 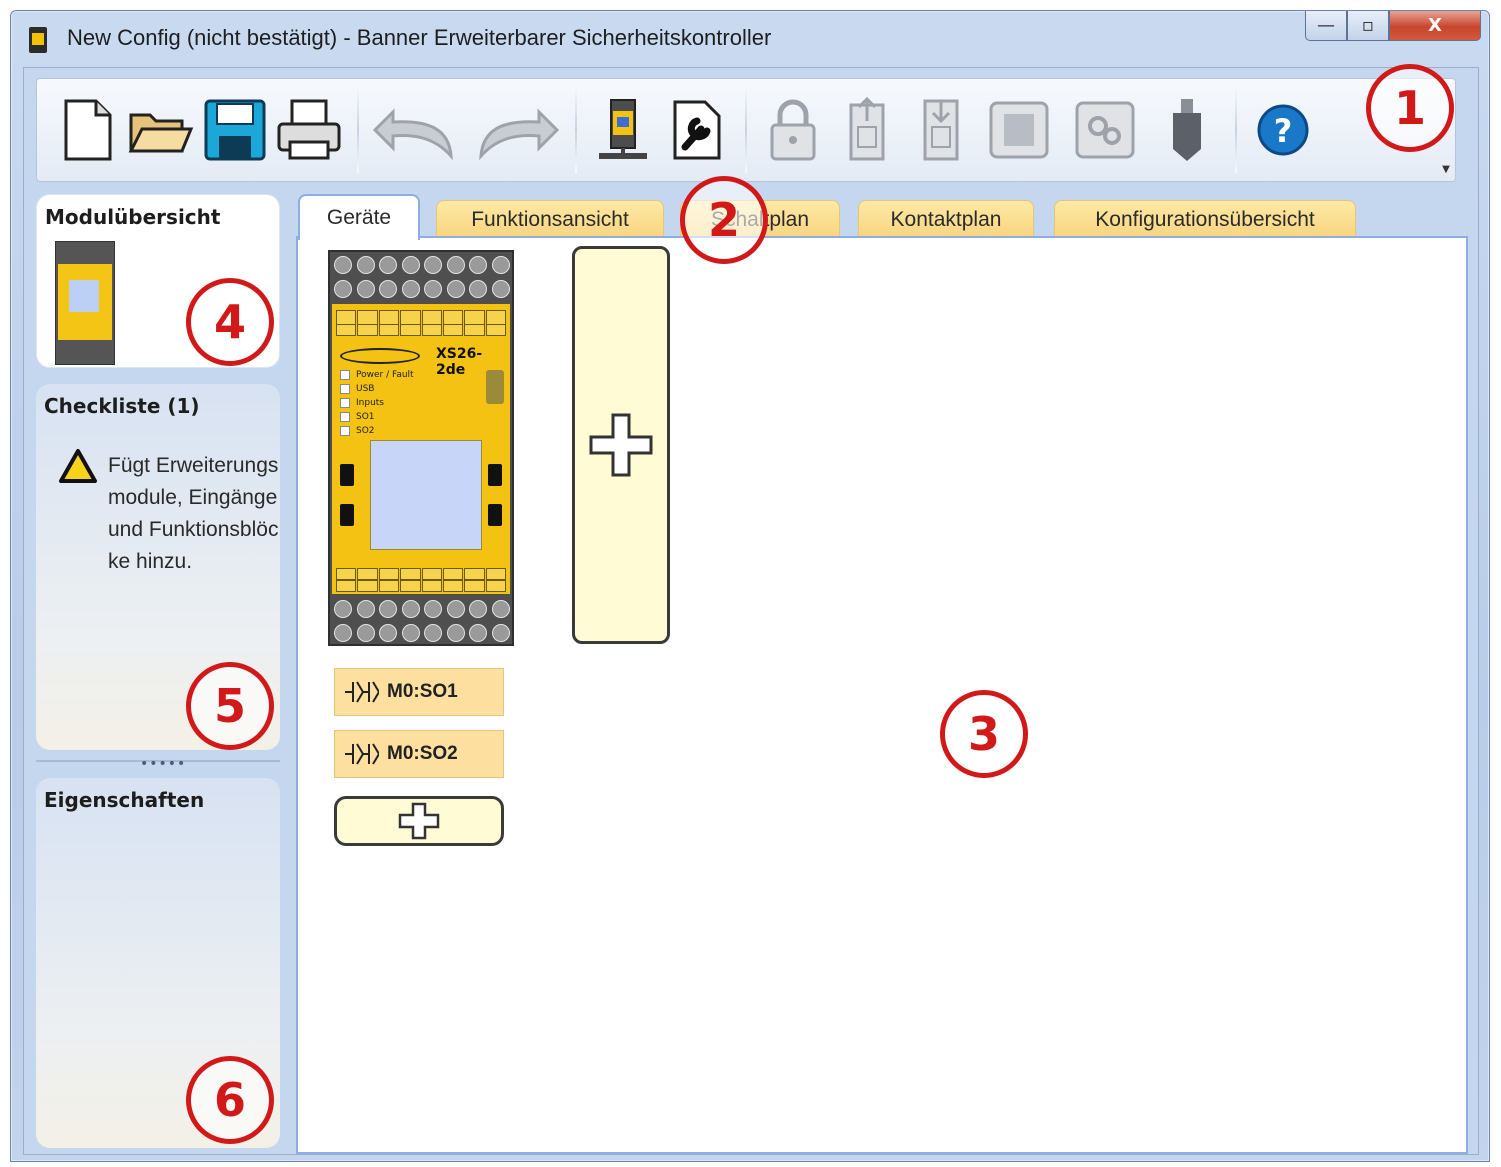 I want to click on callout-6: 6, so click(x=230, y=1100).